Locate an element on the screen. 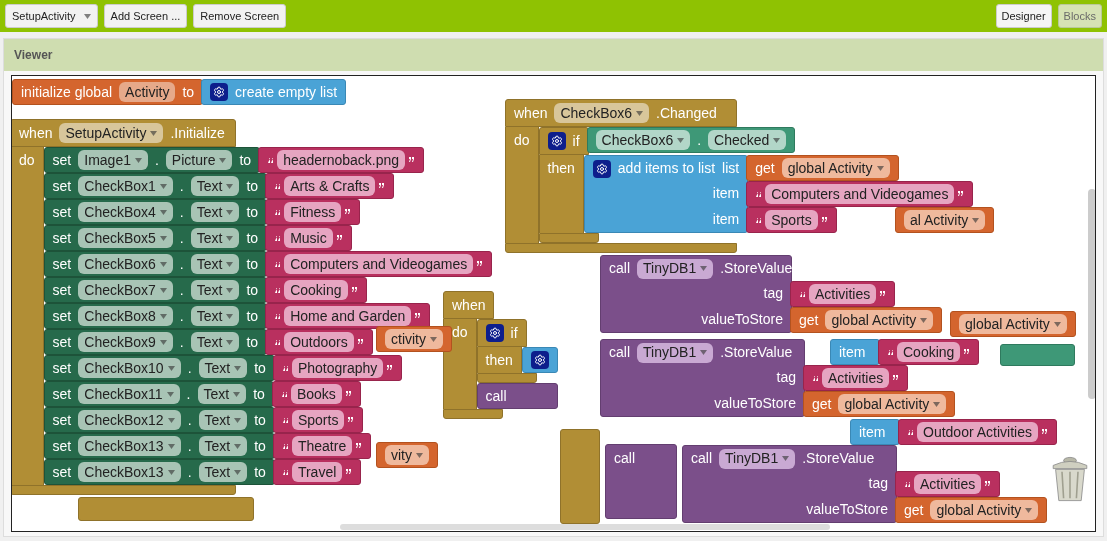 The width and height of the screenshot is (1107, 541). block-dropdown: vity is located at coordinates (407, 455).